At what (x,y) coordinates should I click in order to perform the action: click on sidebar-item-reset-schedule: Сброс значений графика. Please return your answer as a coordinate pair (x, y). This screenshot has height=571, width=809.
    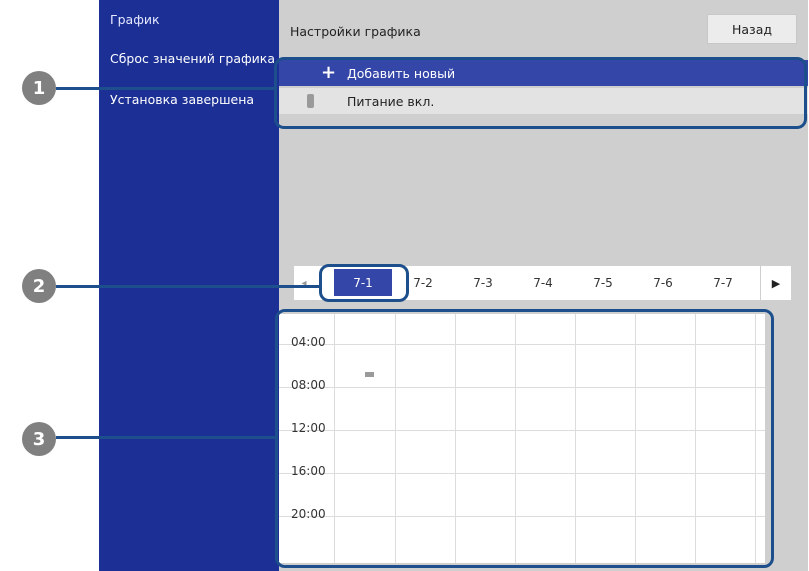
    Looking at the image, I should click on (192, 58).